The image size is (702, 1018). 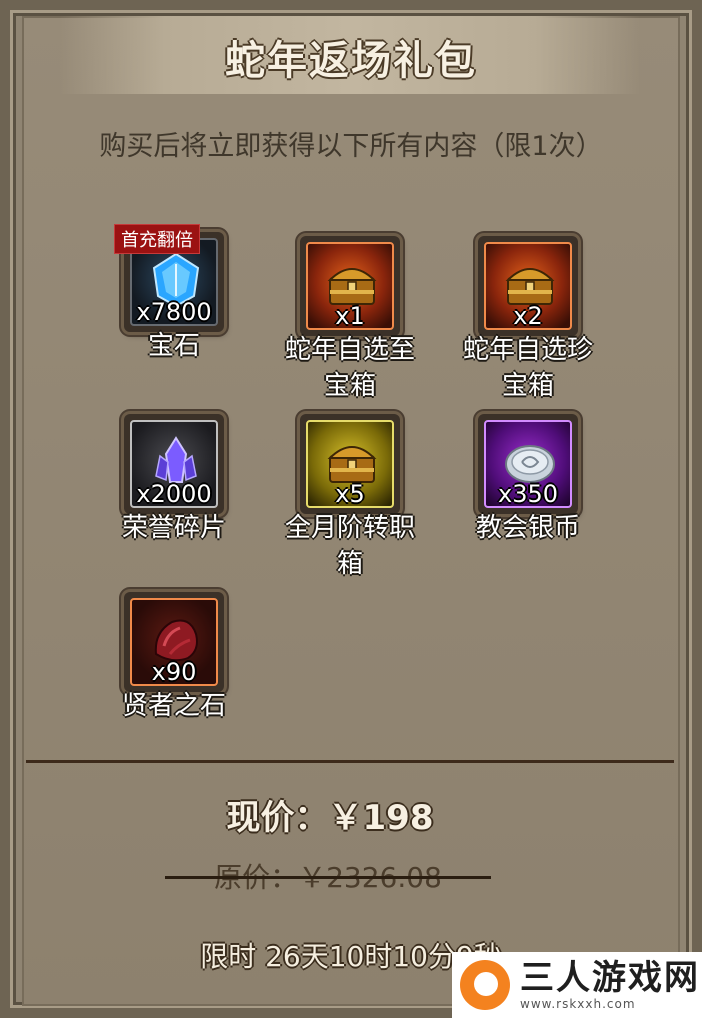 I want to click on reward-item-class-change-box: x5 全月阶转职箱, so click(x=350, y=499).